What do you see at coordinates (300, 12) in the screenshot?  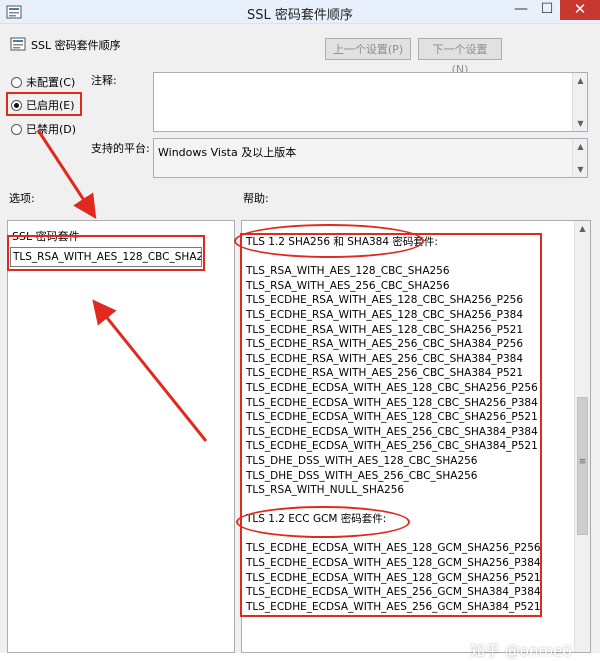 I see `title-bar: SSL 密码套件顺序 — ☐ ✕` at bounding box center [300, 12].